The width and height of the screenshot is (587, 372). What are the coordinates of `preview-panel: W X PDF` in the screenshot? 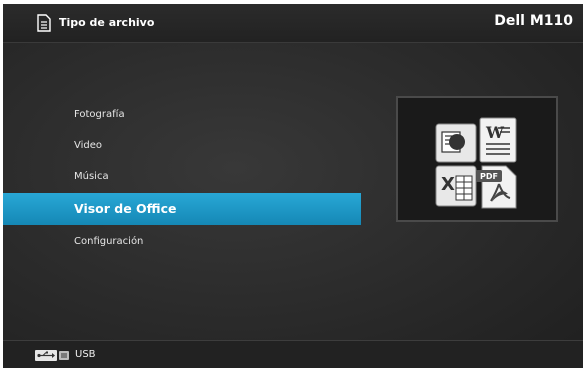 It's located at (477, 159).